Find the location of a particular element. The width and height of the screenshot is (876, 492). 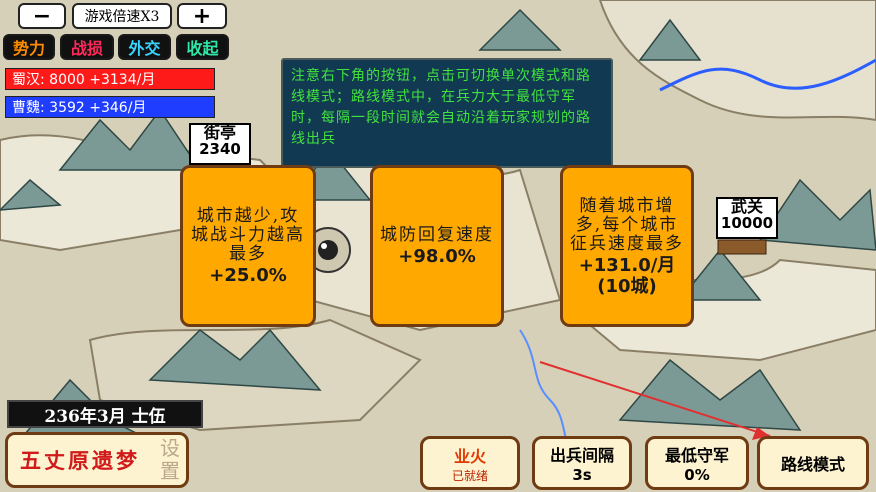

dispatch-interval-value: 3s is located at coordinates (582, 475).